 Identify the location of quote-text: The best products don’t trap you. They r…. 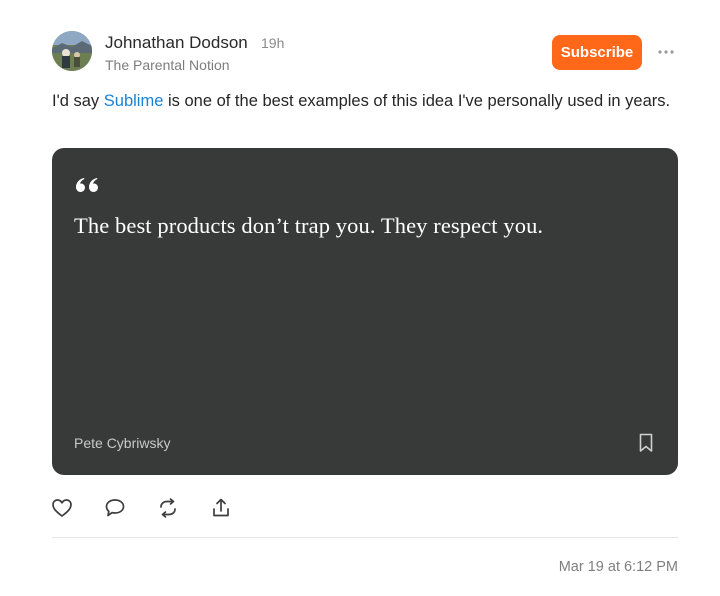
(309, 225).